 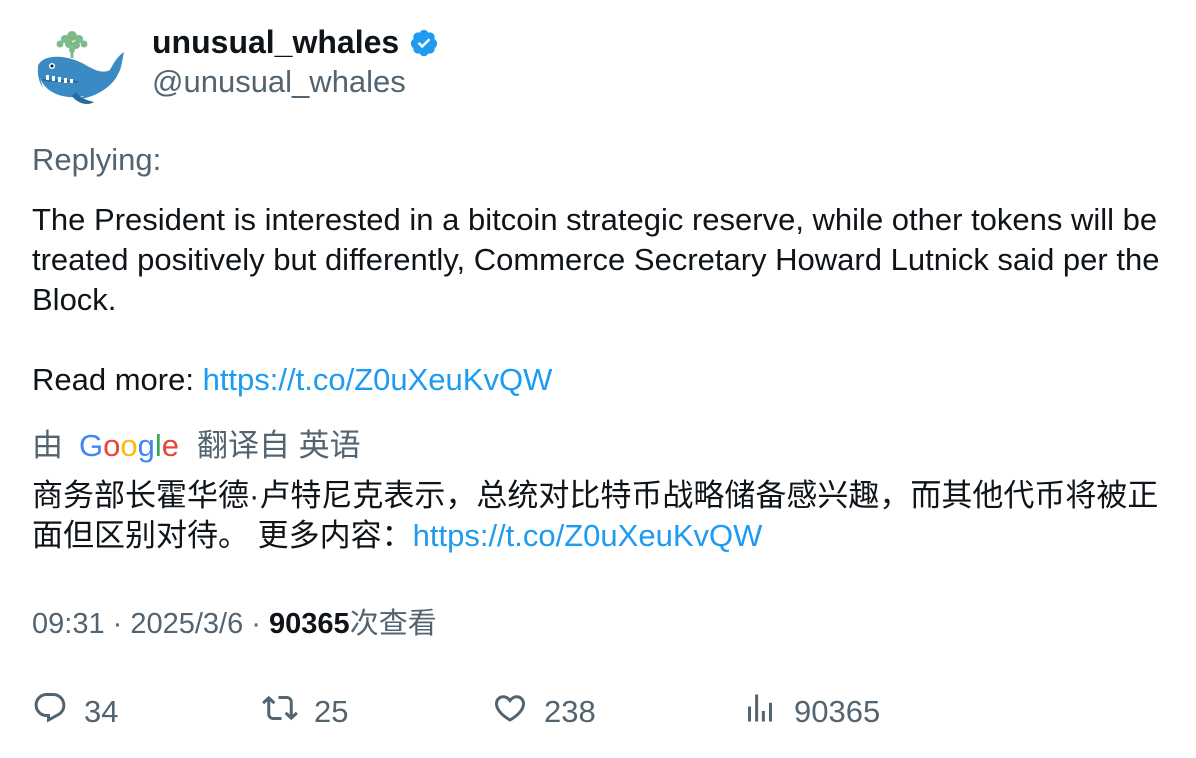 What do you see at coordinates (80, 69) in the screenshot?
I see `whale-avatar` at bounding box center [80, 69].